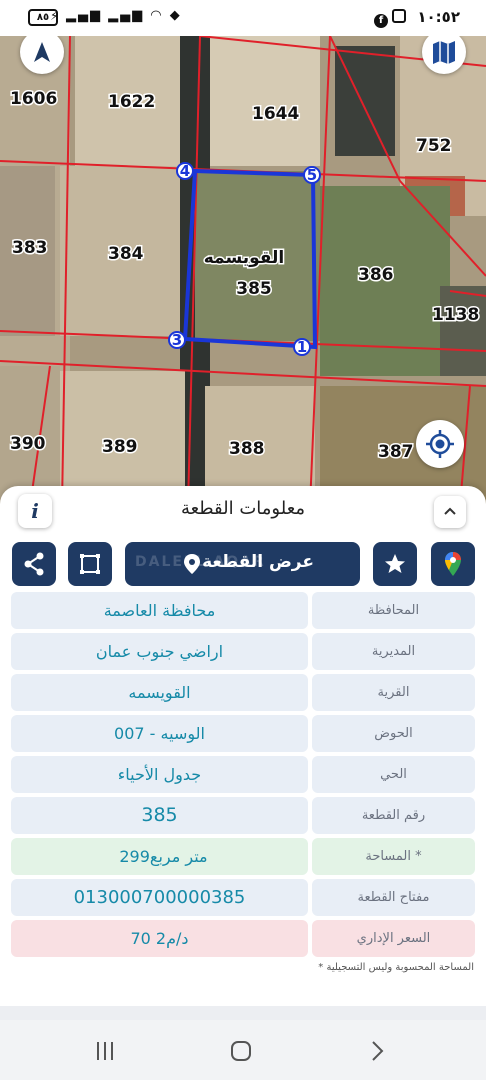  Describe the element at coordinates (393, 733) in the screenshot. I see `basin-label: الحوض` at that location.